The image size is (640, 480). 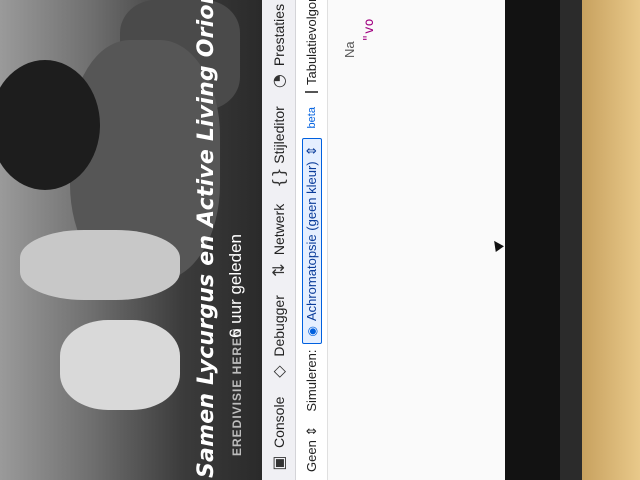 What do you see at coordinates (278, 422) in the screenshot?
I see `tab-label: Console` at bounding box center [278, 422].